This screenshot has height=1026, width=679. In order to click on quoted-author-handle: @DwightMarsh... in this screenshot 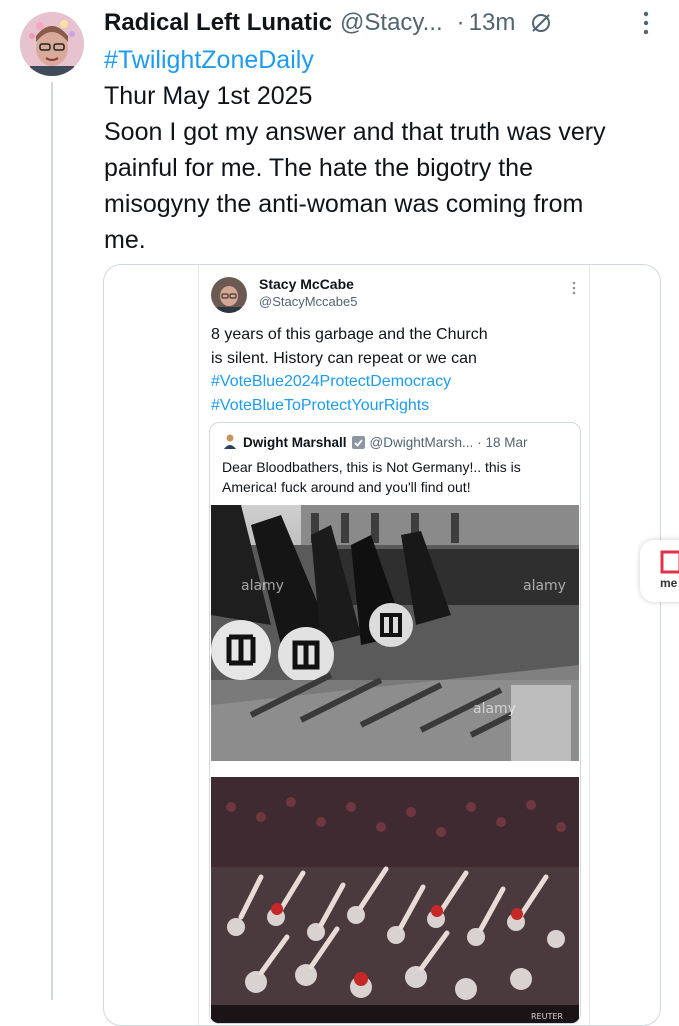, I will do `click(421, 442)`.